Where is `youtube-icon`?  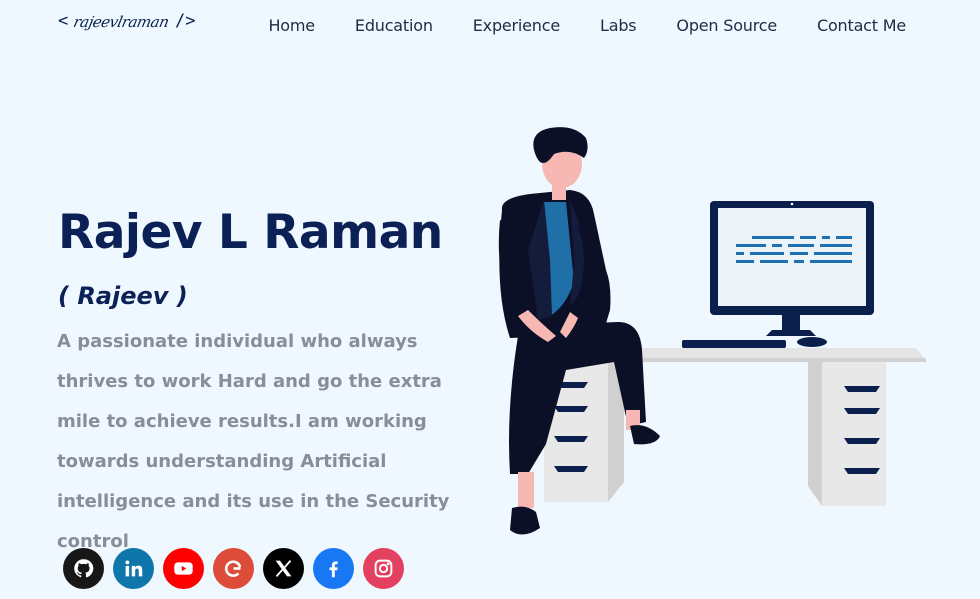 youtube-icon is located at coordinates (183, 568).